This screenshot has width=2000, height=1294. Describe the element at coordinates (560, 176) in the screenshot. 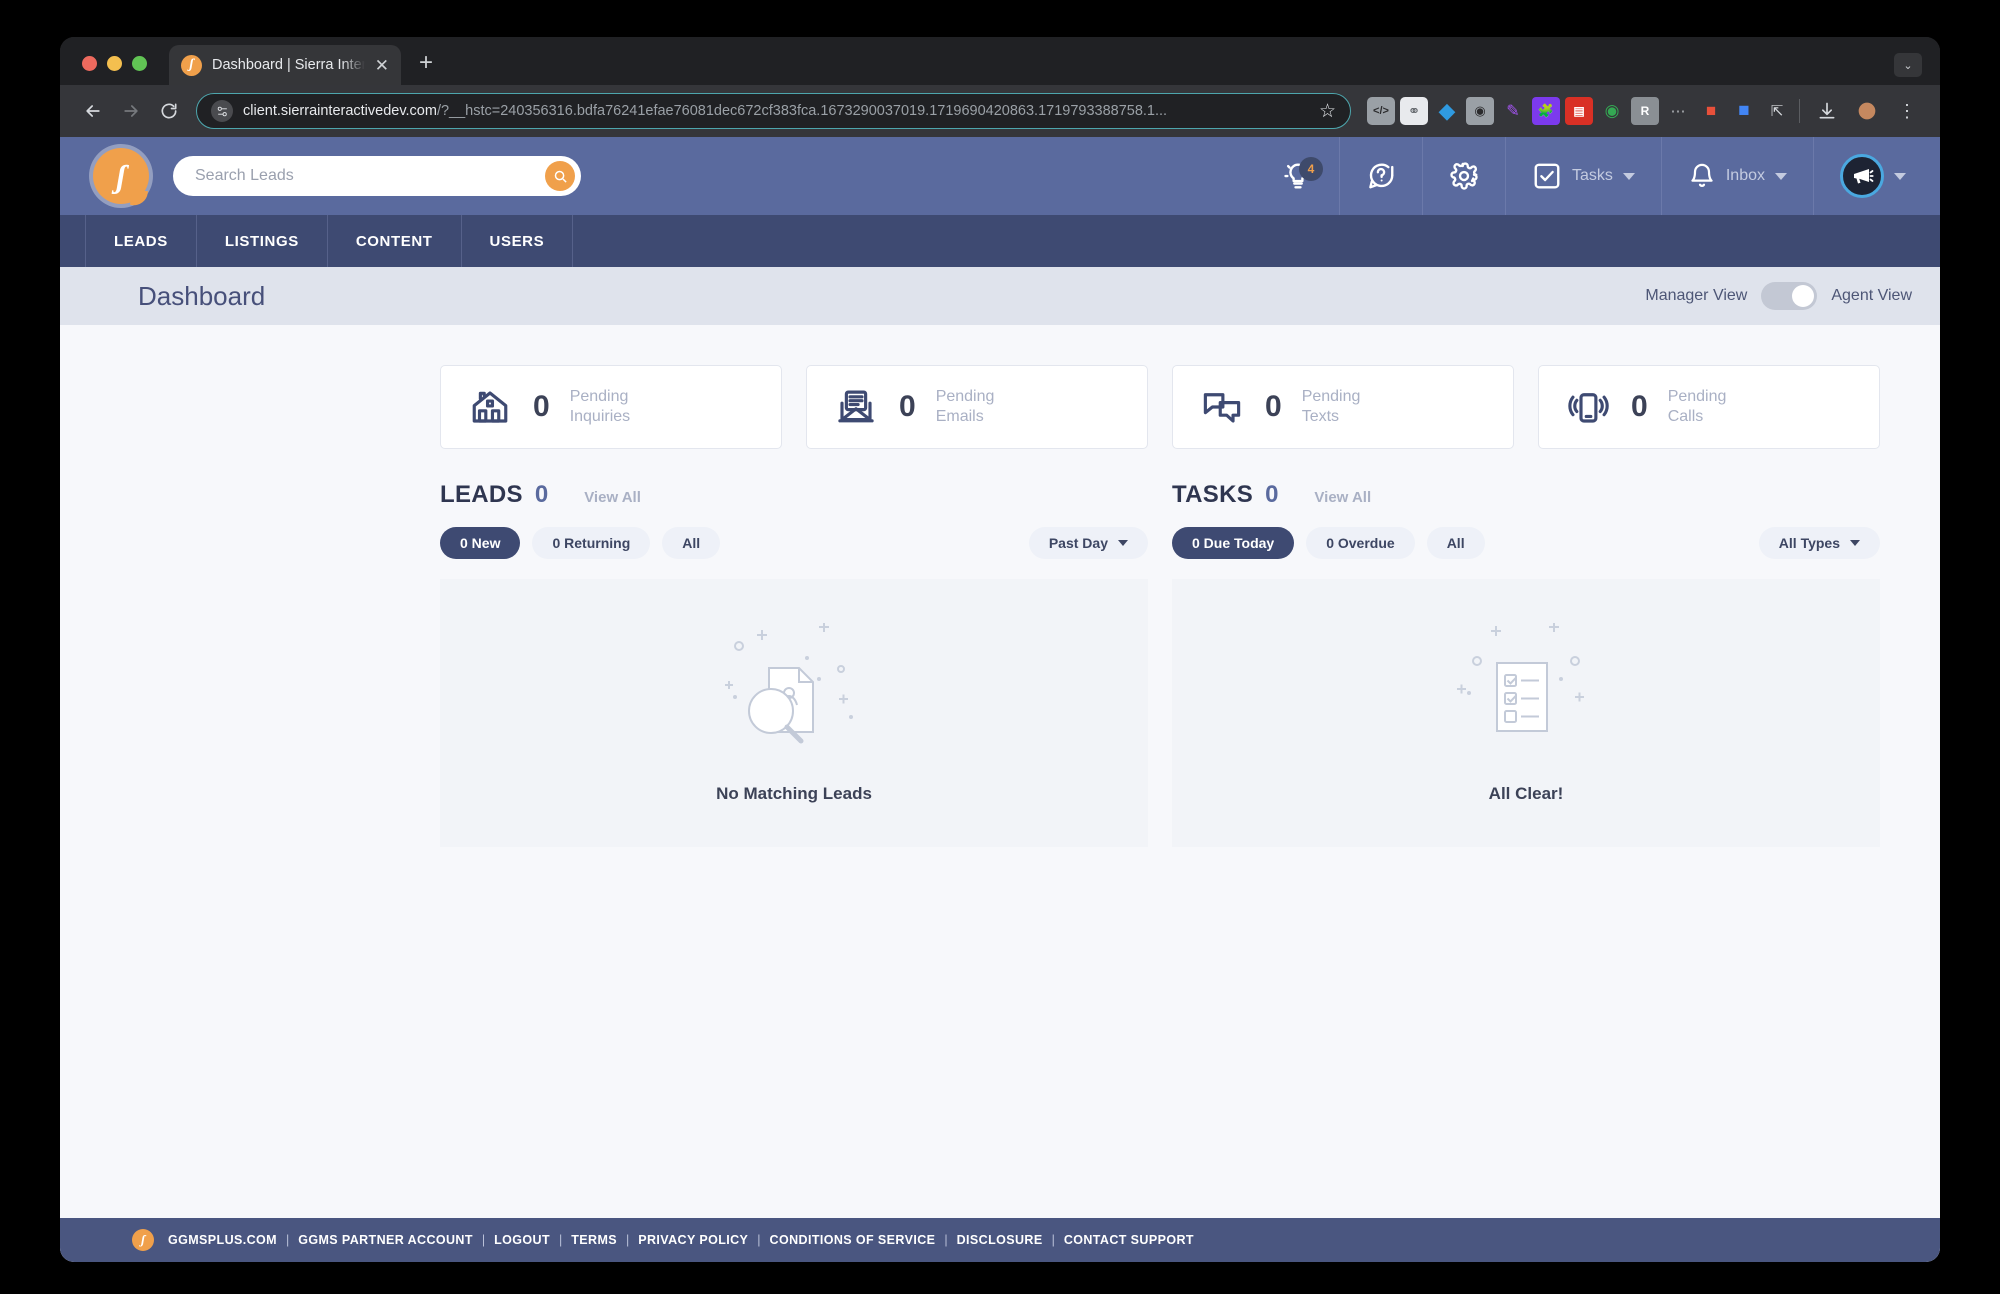

I see `search-icon` at that location.